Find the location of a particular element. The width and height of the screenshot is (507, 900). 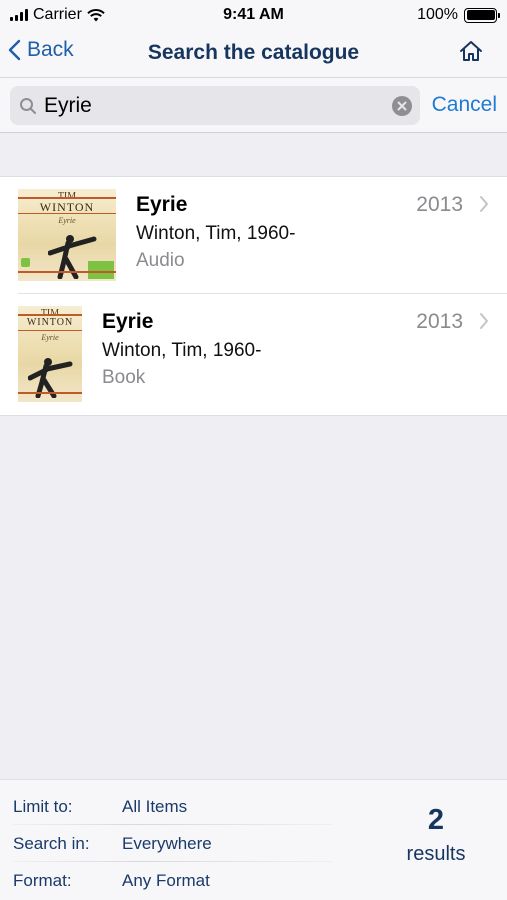

search-bar: Cancel is located at coordinates (253, 105).